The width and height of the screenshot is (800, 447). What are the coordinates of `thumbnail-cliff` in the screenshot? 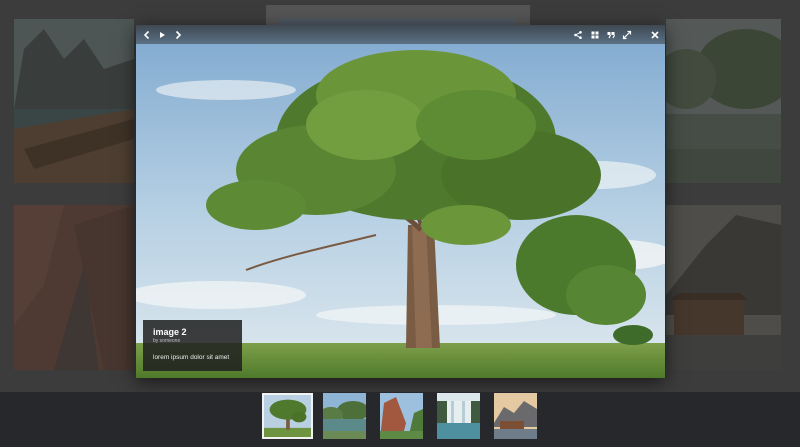 It's located at (401, 416).